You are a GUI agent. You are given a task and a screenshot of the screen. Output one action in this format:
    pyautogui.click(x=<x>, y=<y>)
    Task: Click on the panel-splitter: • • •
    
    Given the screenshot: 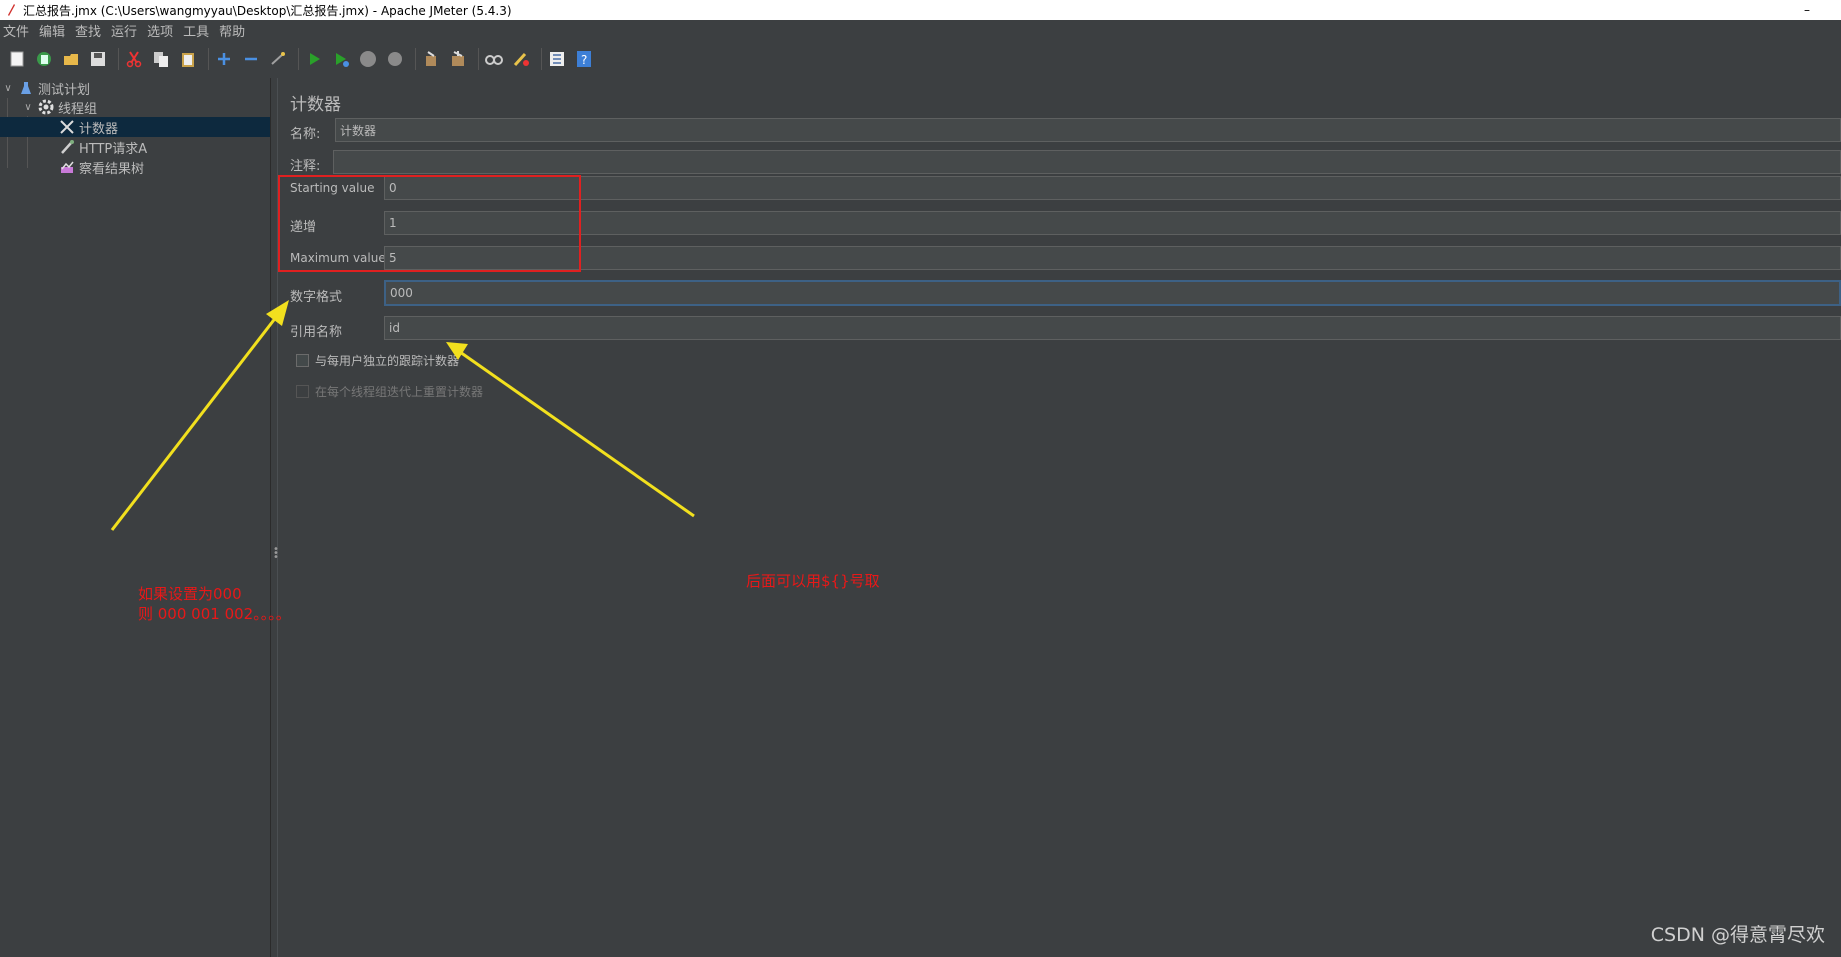 What is the action you would take?
    pyautogui.click(x=274, y=517)
    